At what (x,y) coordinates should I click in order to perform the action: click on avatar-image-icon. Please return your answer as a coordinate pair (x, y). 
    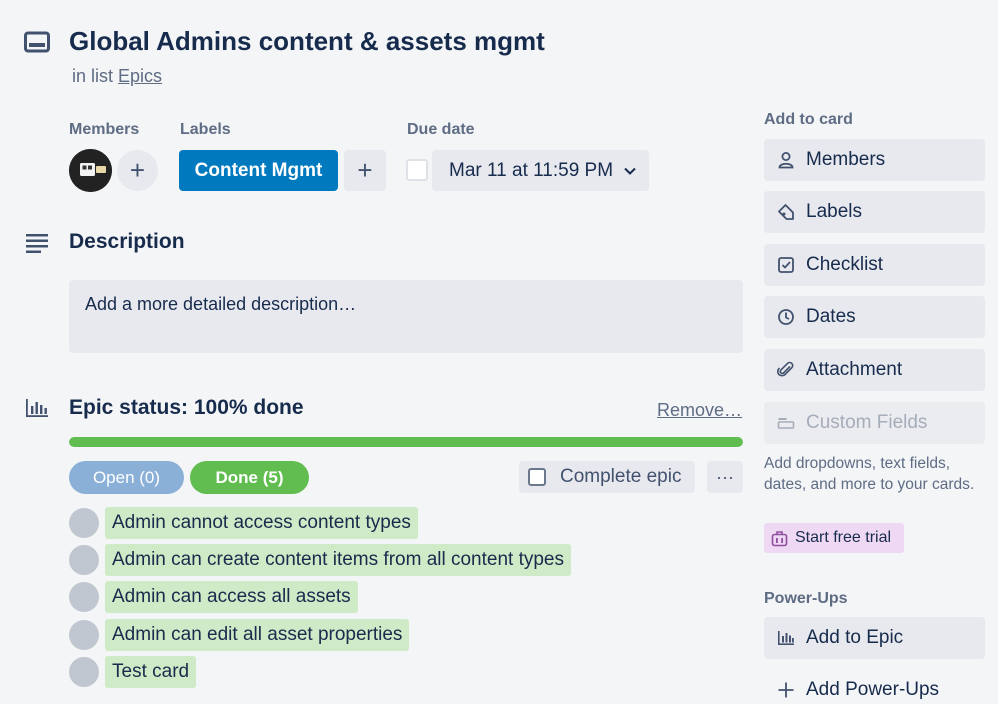
    Looking at the image, I should click on (90, 170).